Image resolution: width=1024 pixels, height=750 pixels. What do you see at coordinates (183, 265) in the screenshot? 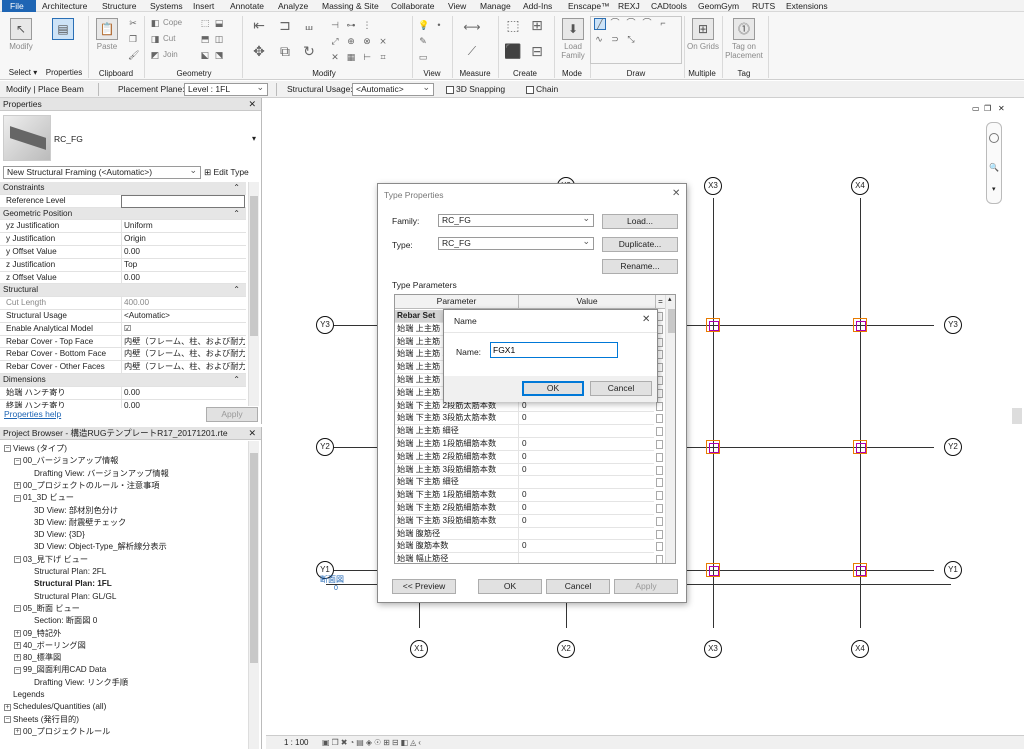
I see `property-value: Top` at bounding box center [183, 265].